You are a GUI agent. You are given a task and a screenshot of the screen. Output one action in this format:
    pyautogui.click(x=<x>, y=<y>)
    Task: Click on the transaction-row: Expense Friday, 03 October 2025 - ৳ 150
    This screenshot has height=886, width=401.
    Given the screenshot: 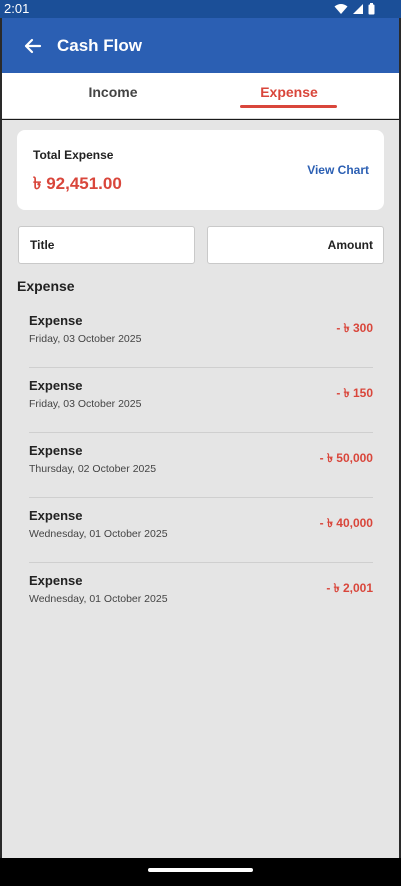 What is the action you would take?
    pyautogui.click(x=201, y=400)
    